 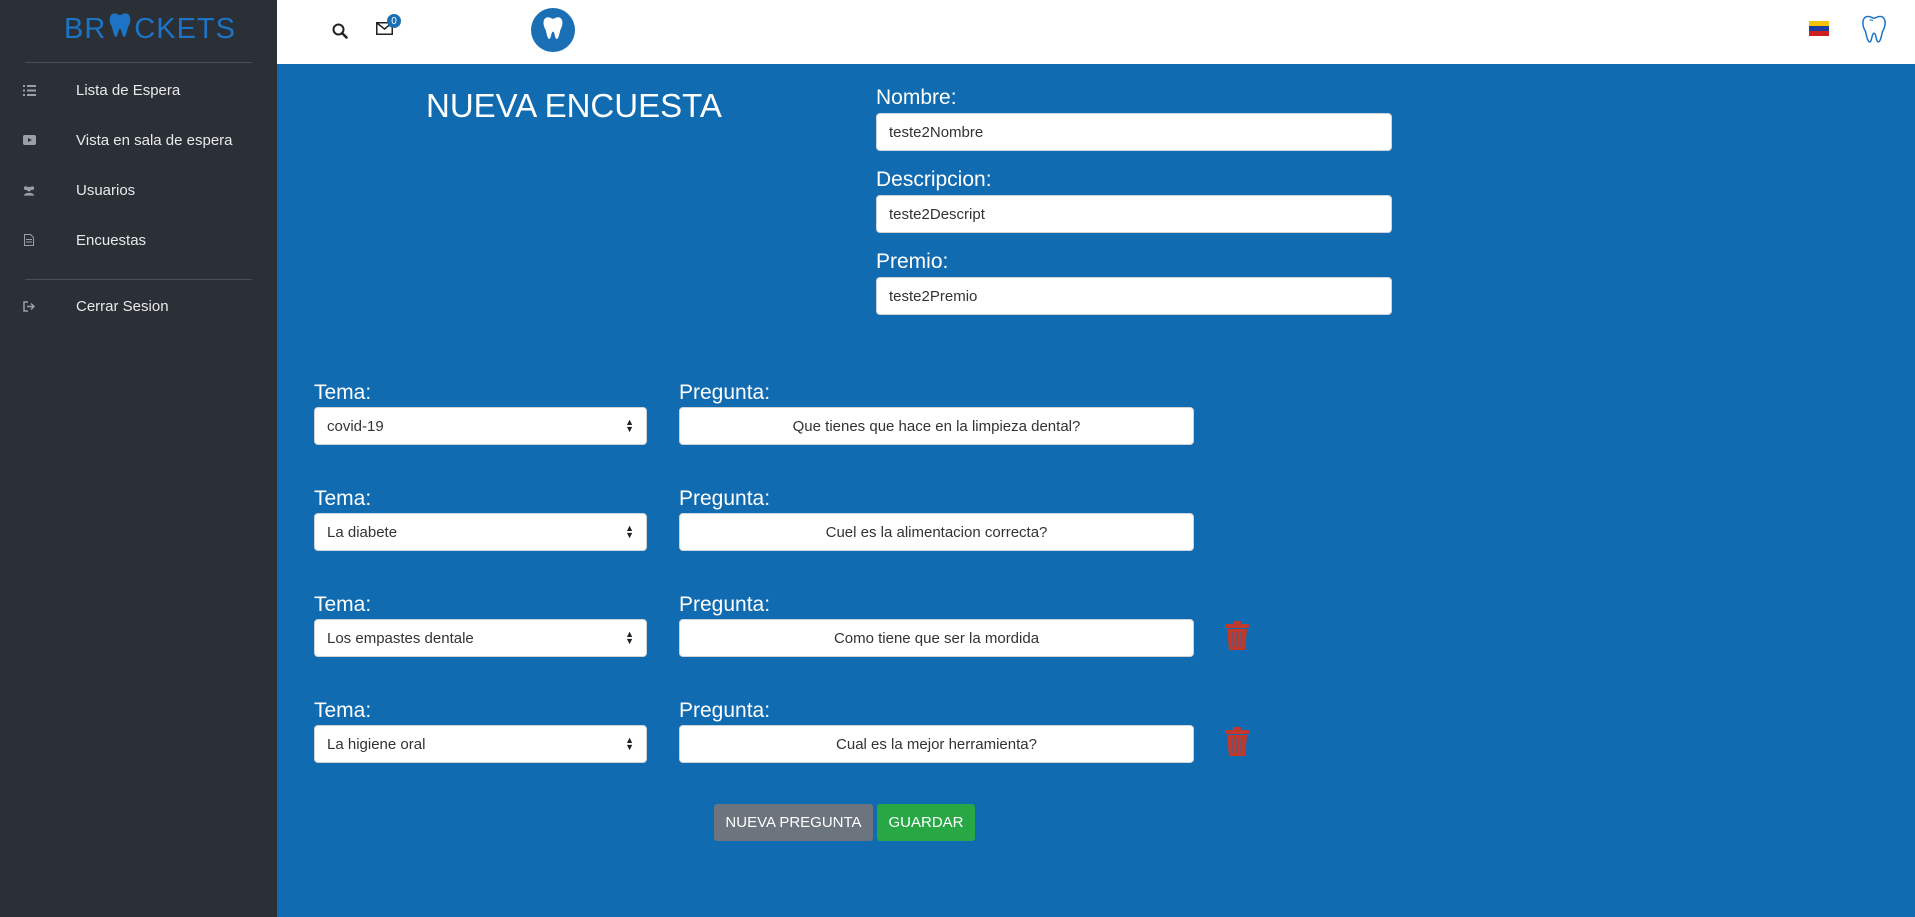 What do you see at coordinates (480, 638) in the screenshot?
I see `tema-select: Los empastes dentale ▲ ▼` at bounding box center [480, 638].